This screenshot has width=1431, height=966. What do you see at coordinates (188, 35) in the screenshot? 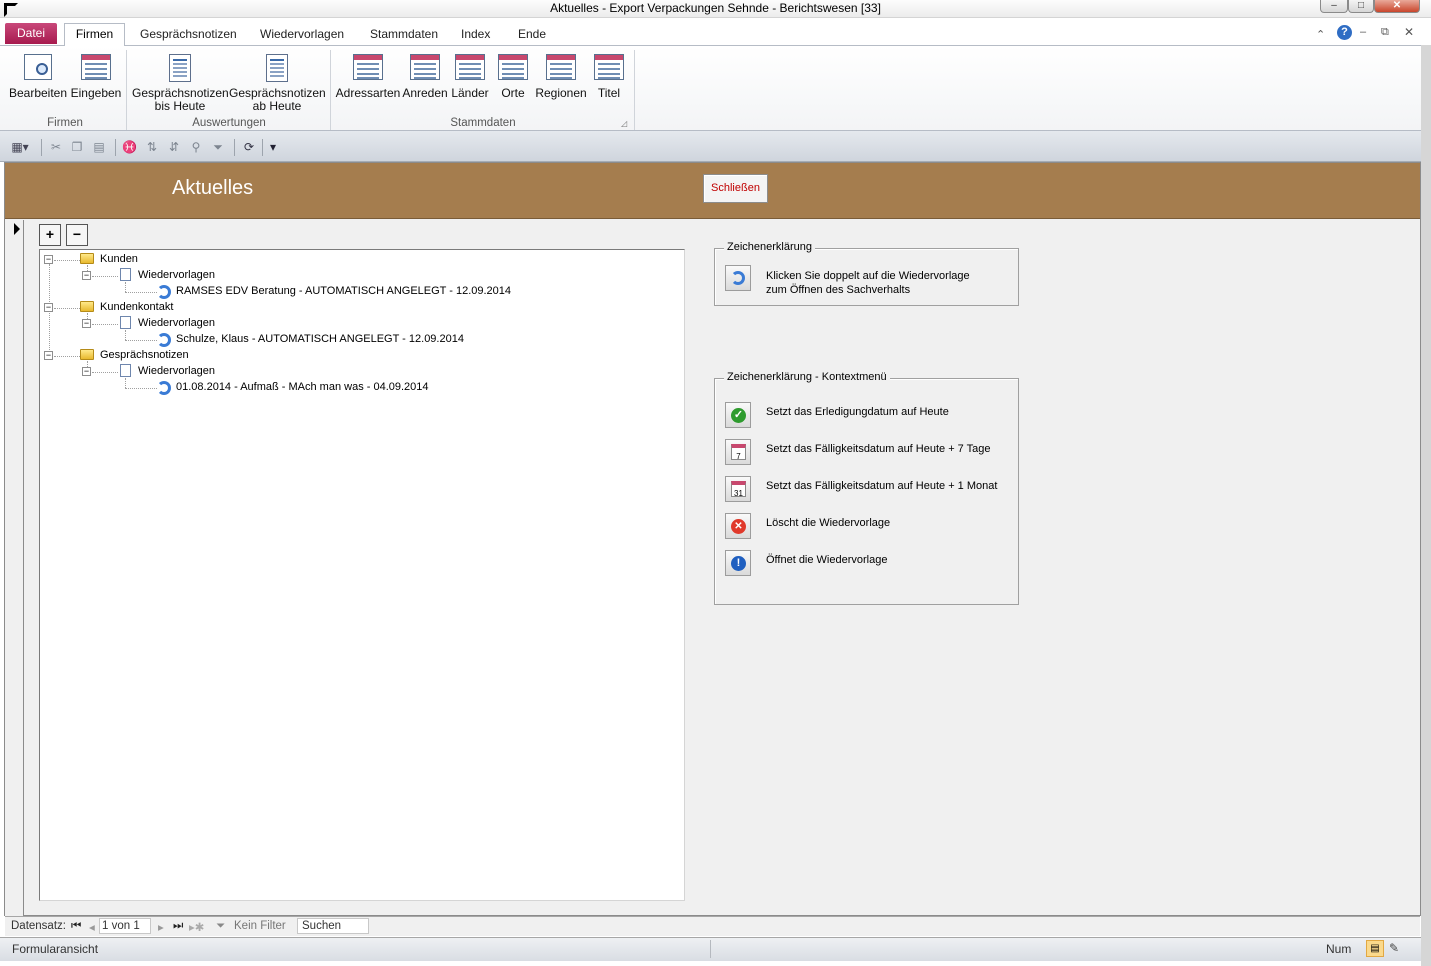
I see `tab-gespraechsnotizen: Gesprächsnotizen` at bounding box center [188, 35].